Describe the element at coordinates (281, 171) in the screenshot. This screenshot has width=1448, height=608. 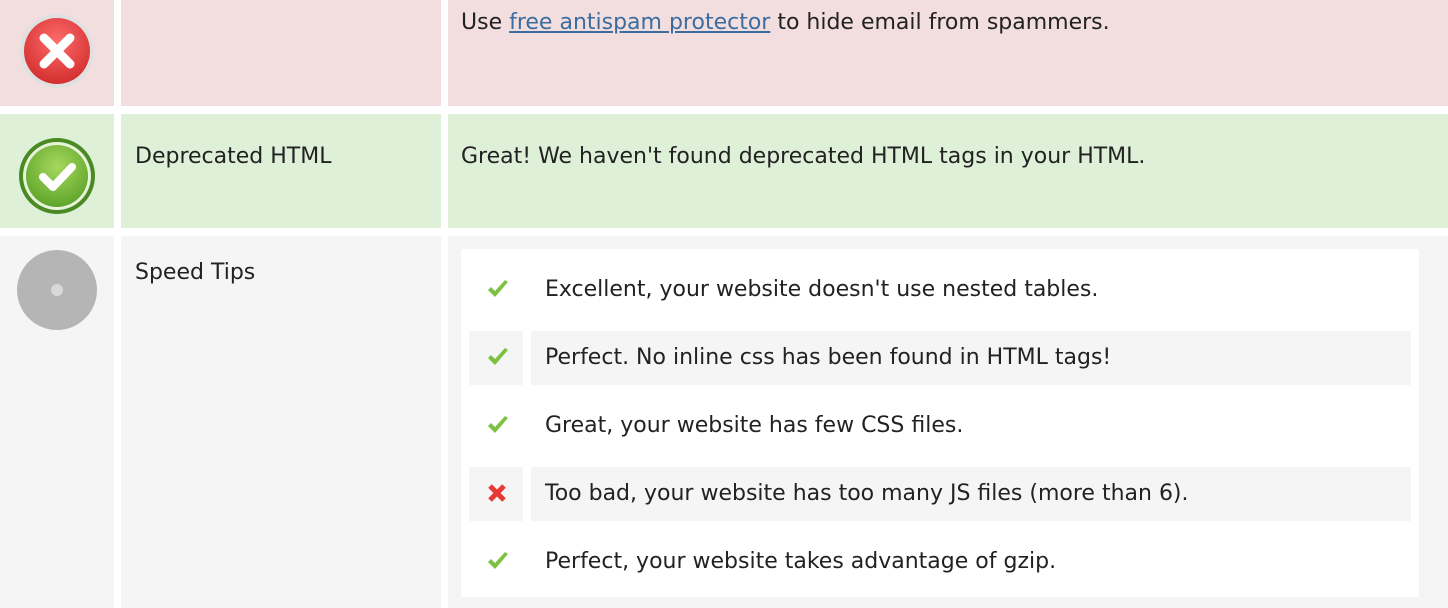
I see `check-label-cell: Deprecated HTML` at that location.